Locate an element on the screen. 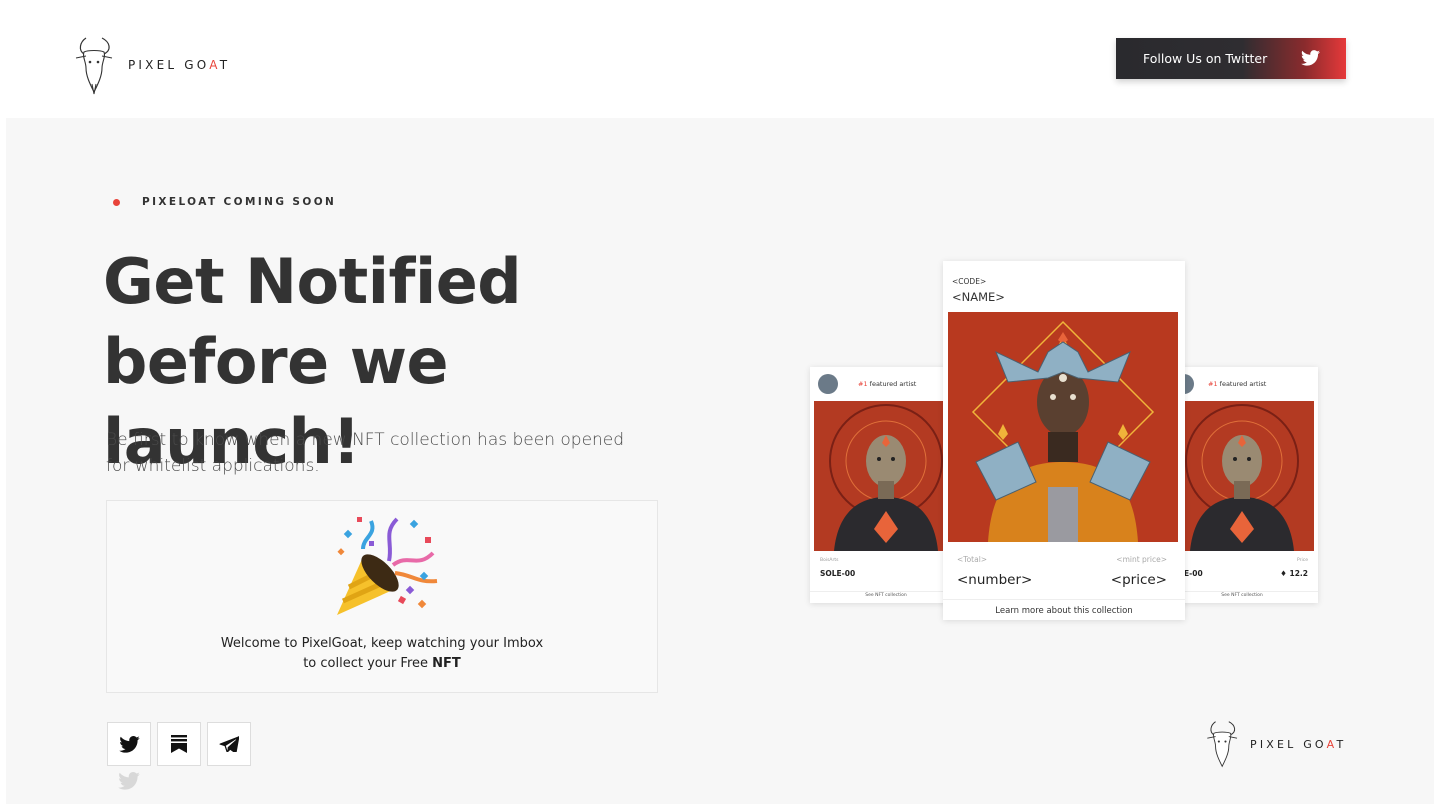 The image size is (1440, 810). substack-icon is located at coordinates (179, 744).